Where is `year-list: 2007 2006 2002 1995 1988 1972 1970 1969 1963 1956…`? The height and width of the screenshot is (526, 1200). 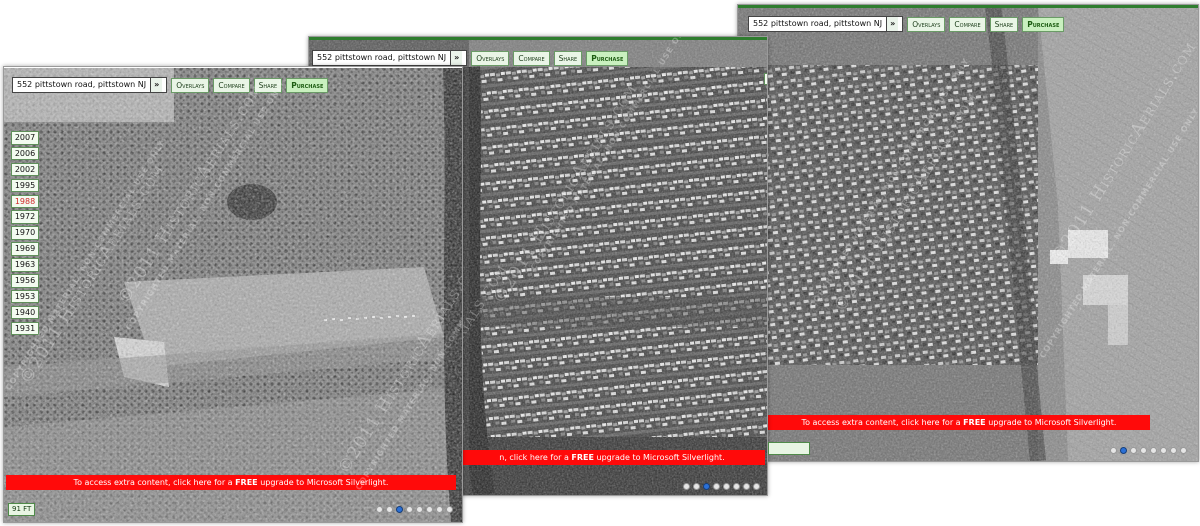
year-list: 2007 2006 2002 1995 1988 1972 1970 1969 1963 1956… is located at coordinates (25, 233).